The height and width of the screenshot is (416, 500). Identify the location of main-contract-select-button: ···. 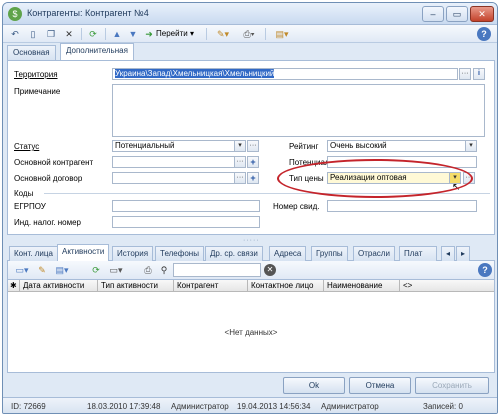
(240, 178).